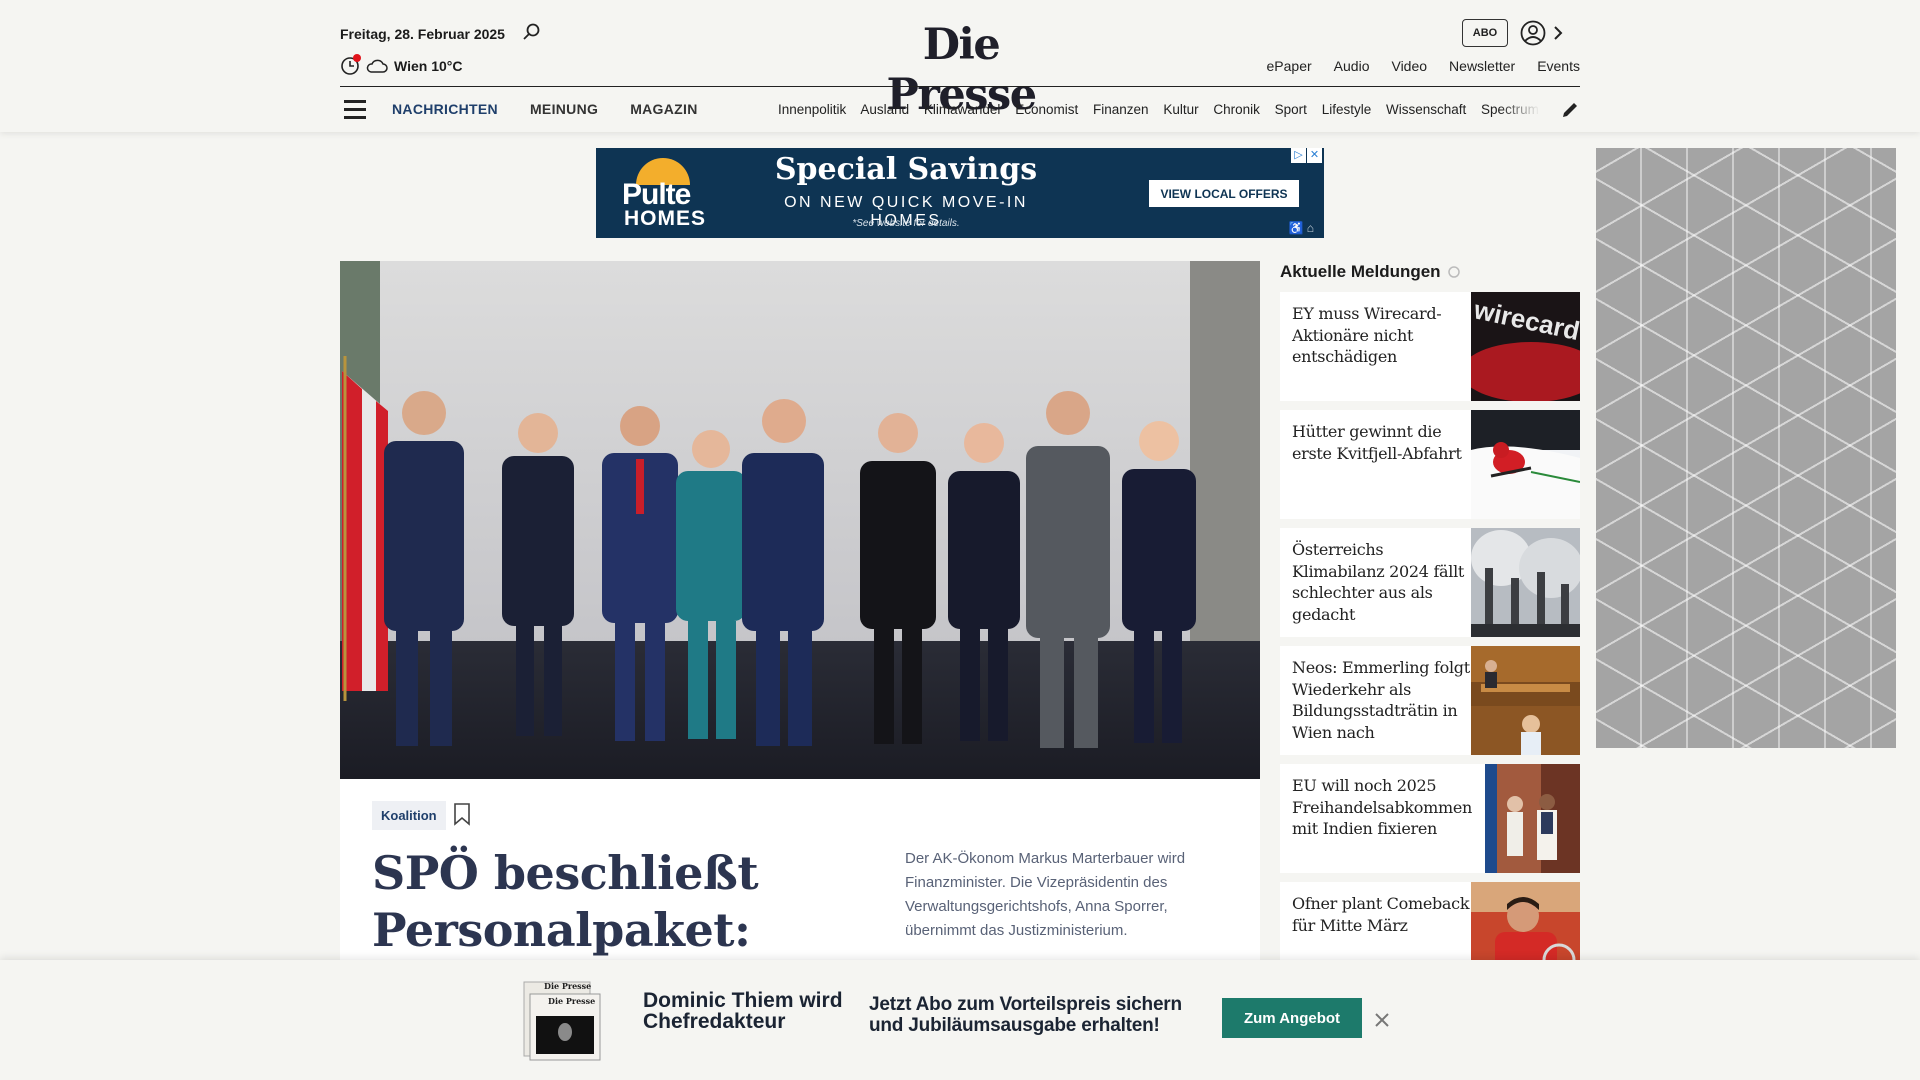  I want to click on user-account-icon, so click(1545, 33).